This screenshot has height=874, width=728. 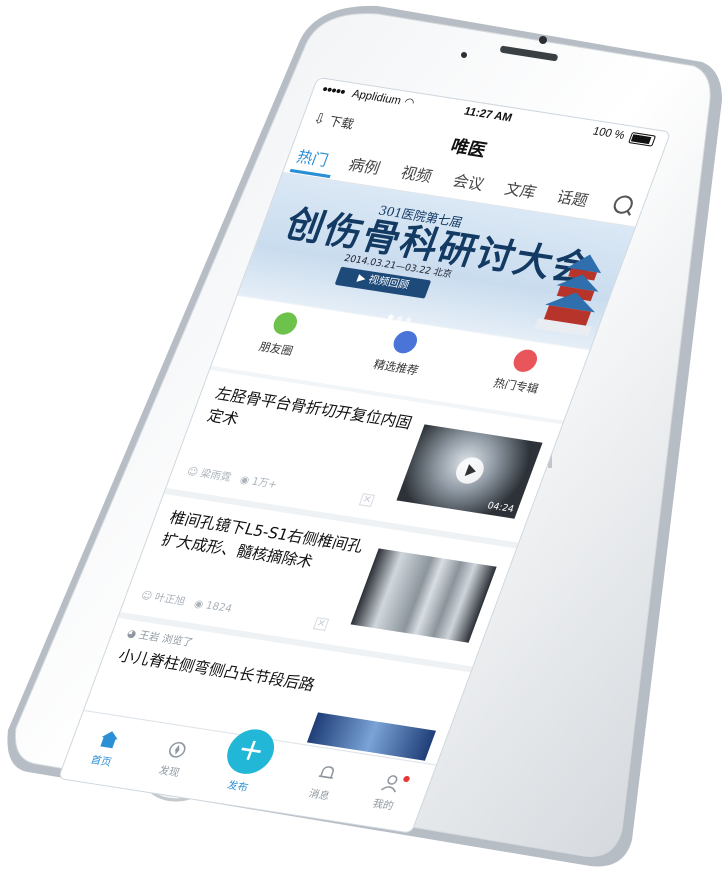 I want to click on signal-icon: ●●●●●, so click(x=333, y=90).